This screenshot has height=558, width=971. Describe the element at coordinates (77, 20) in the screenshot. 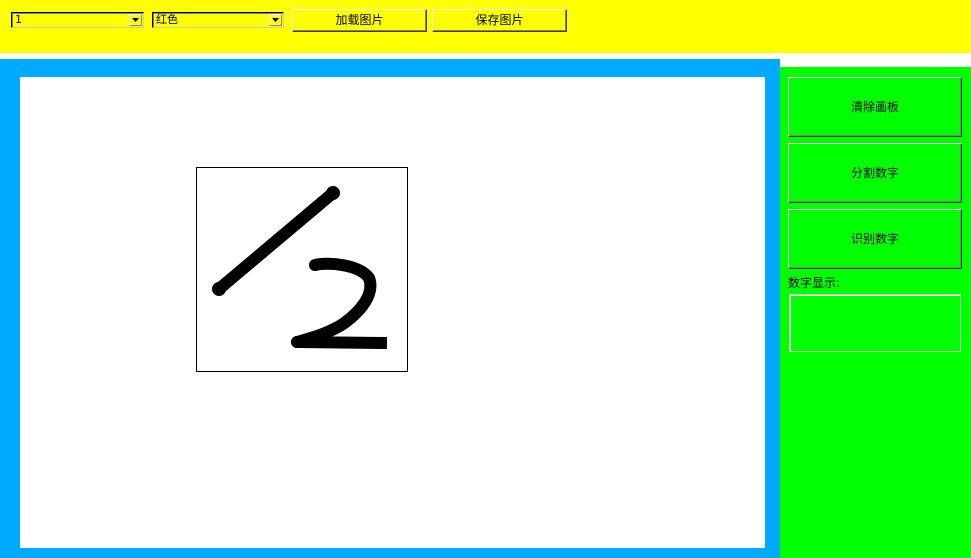

I see `brush-size-select: 1` at that location.